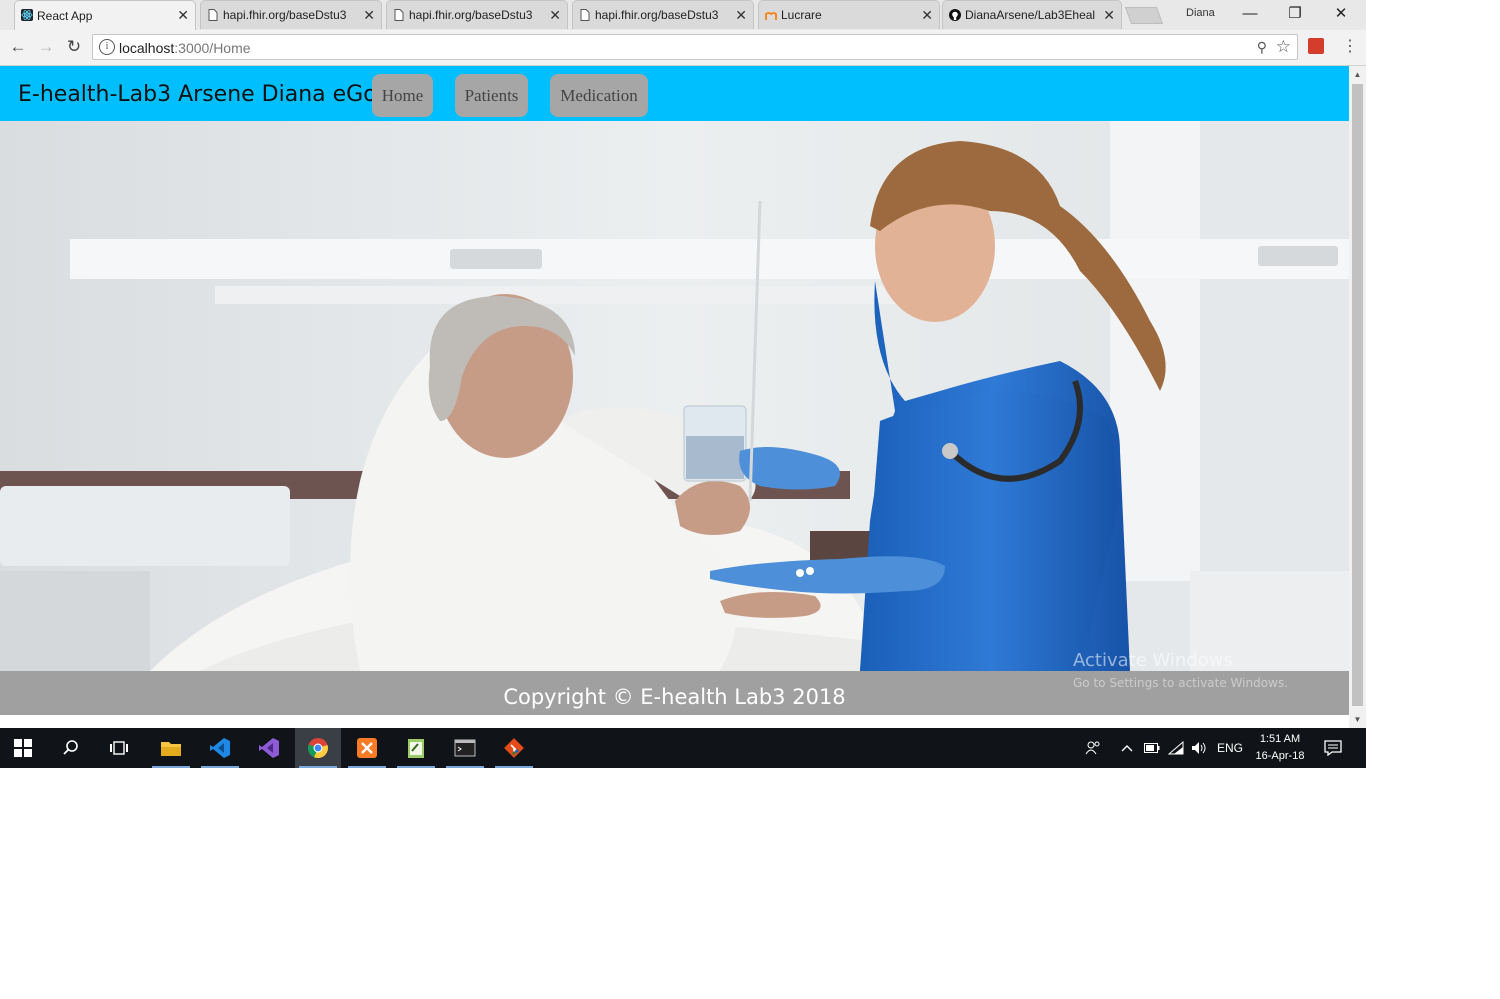 This screenshot has width=1500, height=999. I want to click on menu-dots-icon: ⋮, so click(1350, 46).